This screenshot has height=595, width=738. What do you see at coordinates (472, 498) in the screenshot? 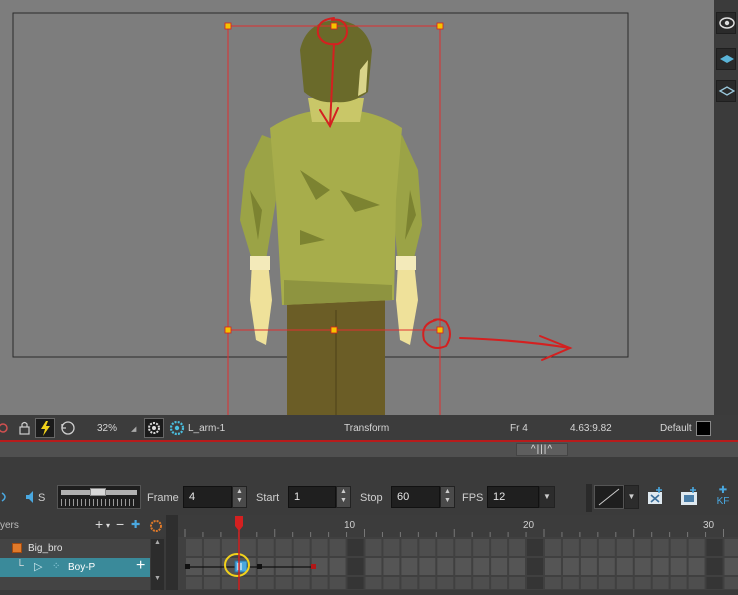
I see `fps-label: FPS` at bounding box center [472, 498].